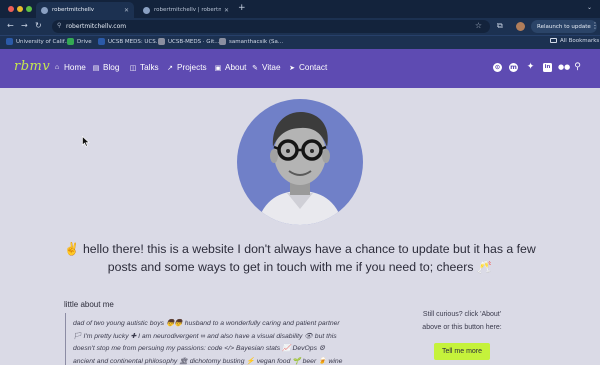  I want to click on nav-blog: ▤ Blog, so click(106, 67).